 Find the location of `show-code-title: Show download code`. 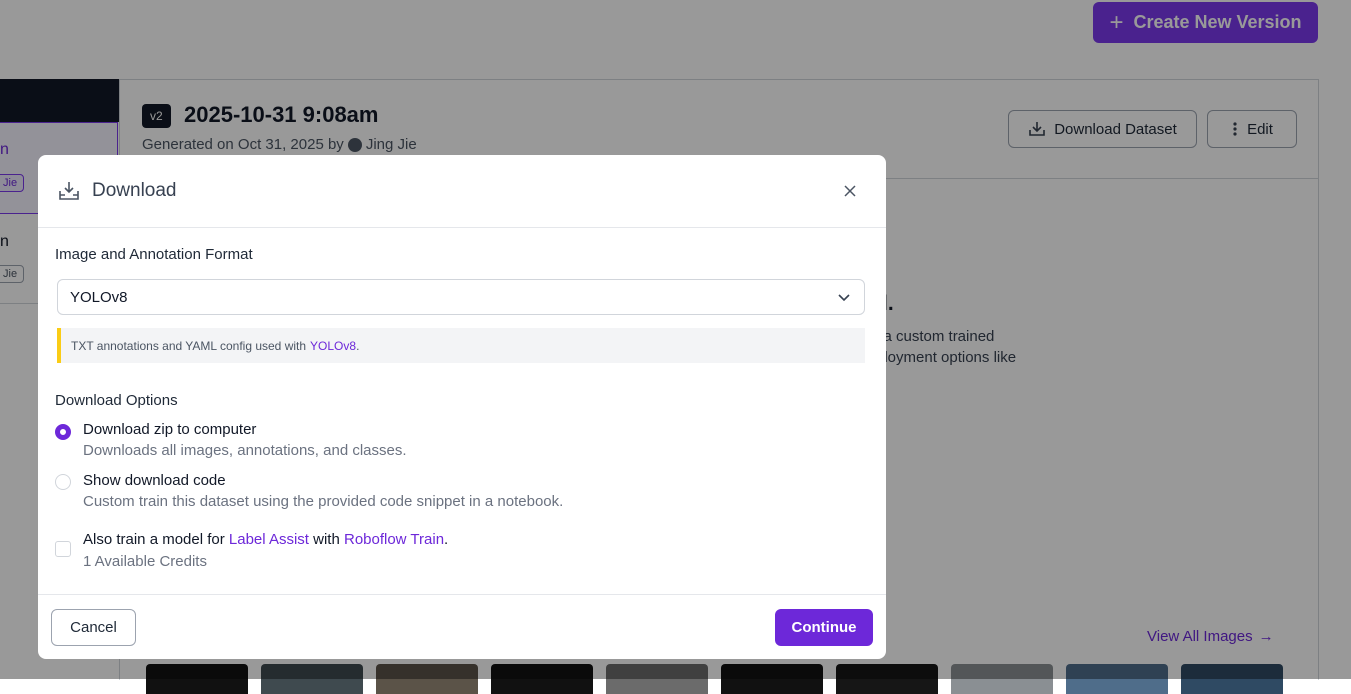

show-code-title: Show download code is located at coordinates (154, 480).